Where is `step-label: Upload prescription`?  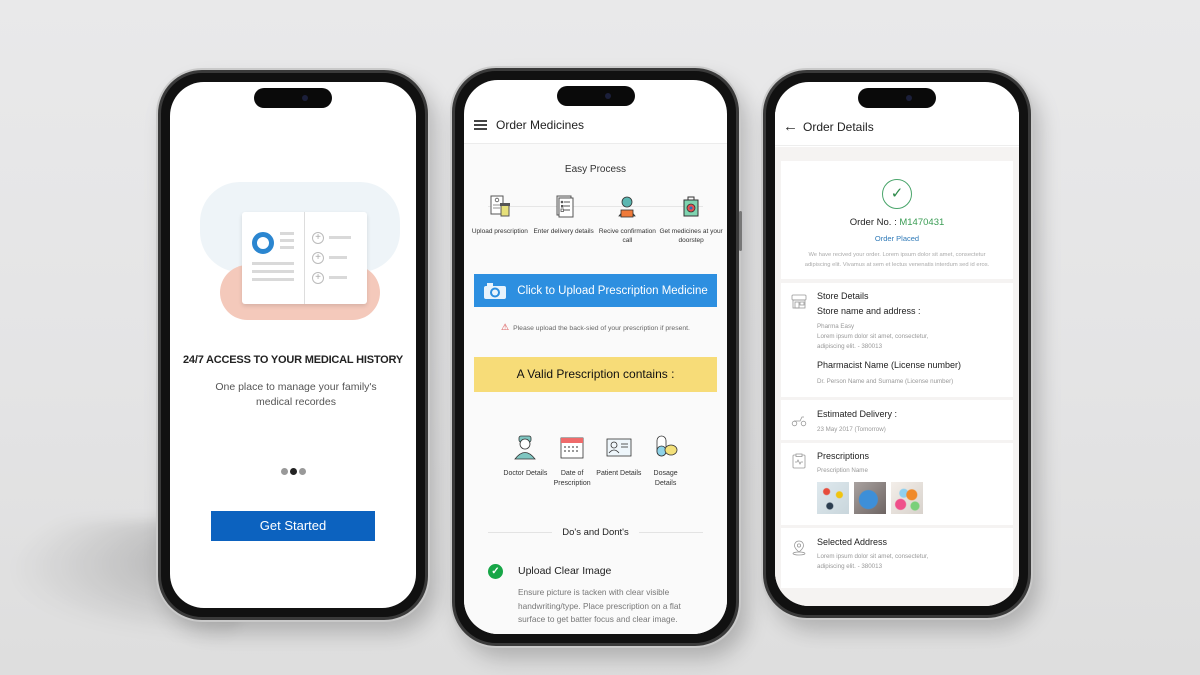 step-label: Upload prescription is located at coordinates (499, 231).